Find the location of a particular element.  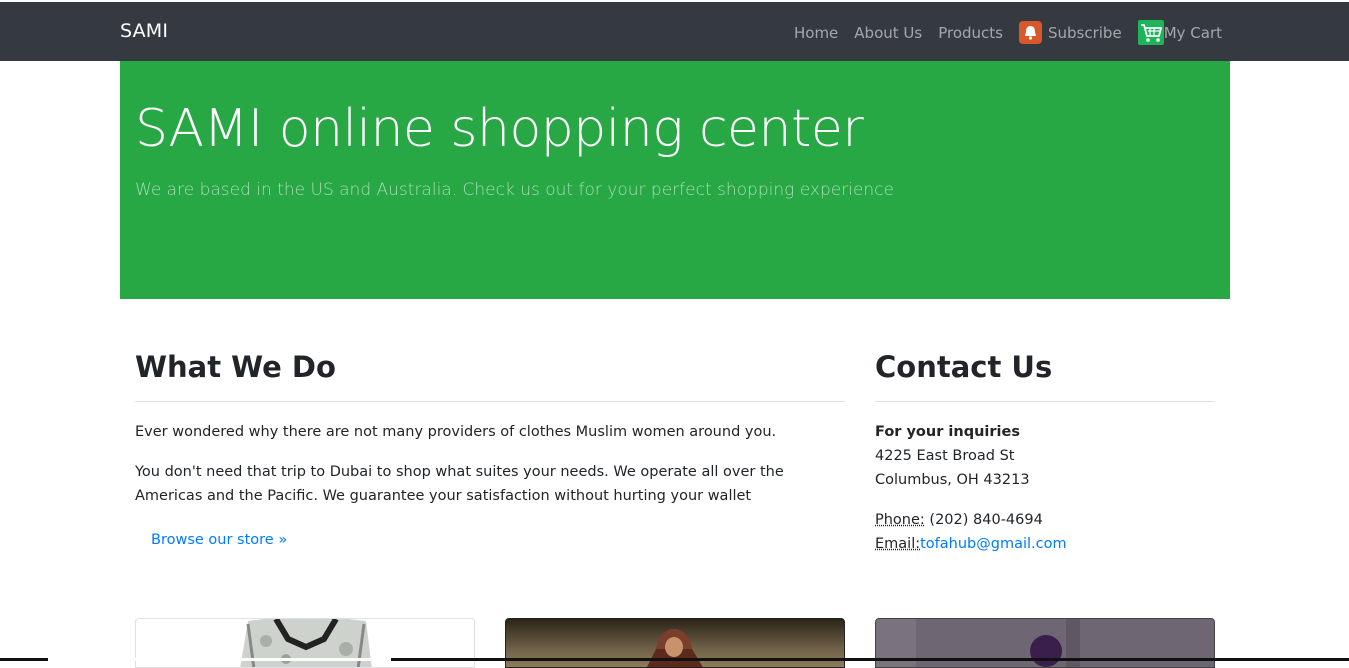

nav-my-cart: My Cart is located at coordinates (1179, 32).